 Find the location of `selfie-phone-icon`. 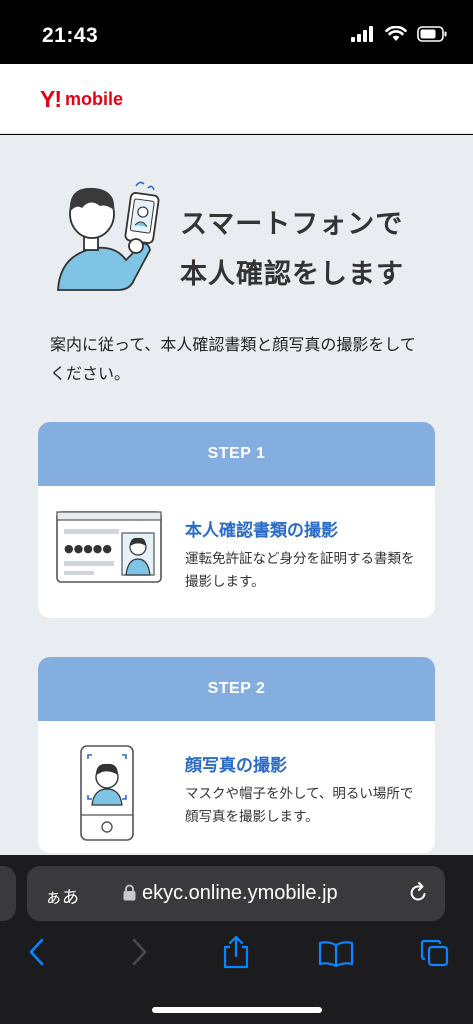

selfie-phone-icon is located at coordinates (107, 793).